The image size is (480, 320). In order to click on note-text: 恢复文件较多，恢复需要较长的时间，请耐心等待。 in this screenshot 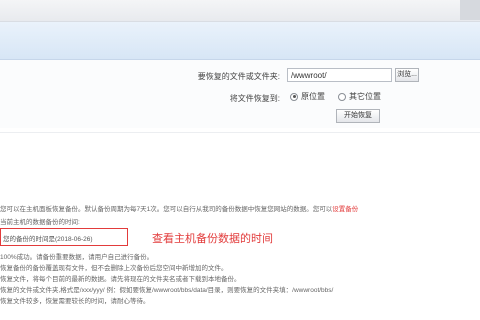, I will do `click(75, 301)`.